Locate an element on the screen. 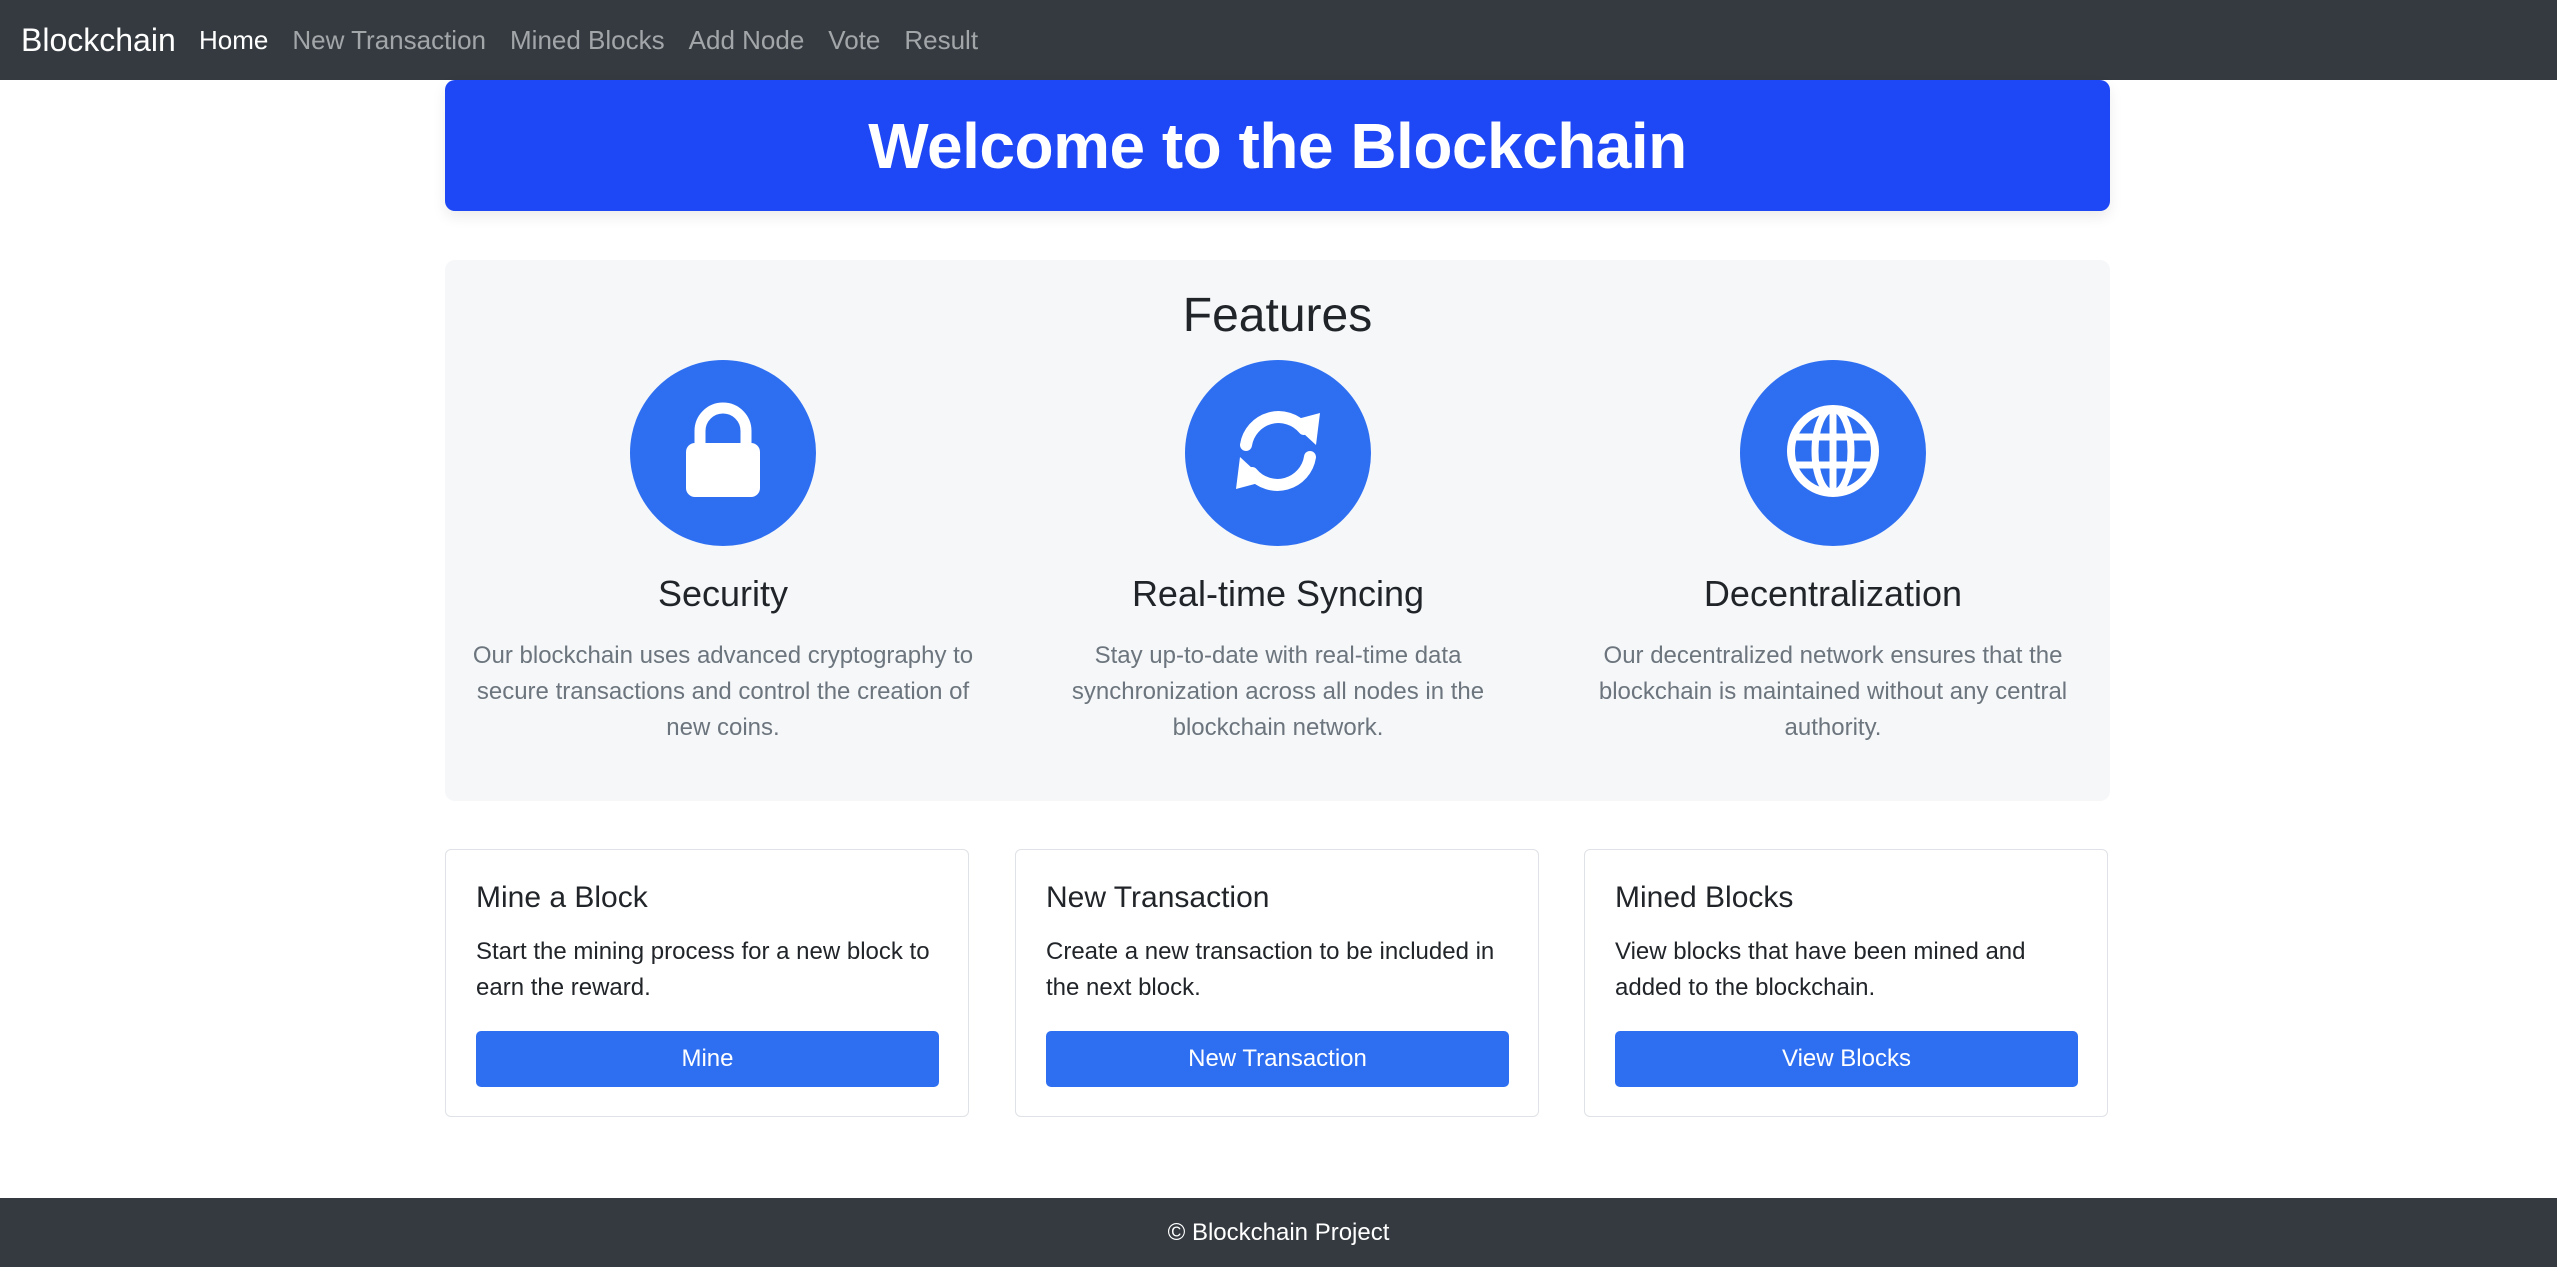 The width and height of the screenshot is (2557, 1267). nav-link-mined-blocks: Mined Blocks is located at coordinates (587, 40).